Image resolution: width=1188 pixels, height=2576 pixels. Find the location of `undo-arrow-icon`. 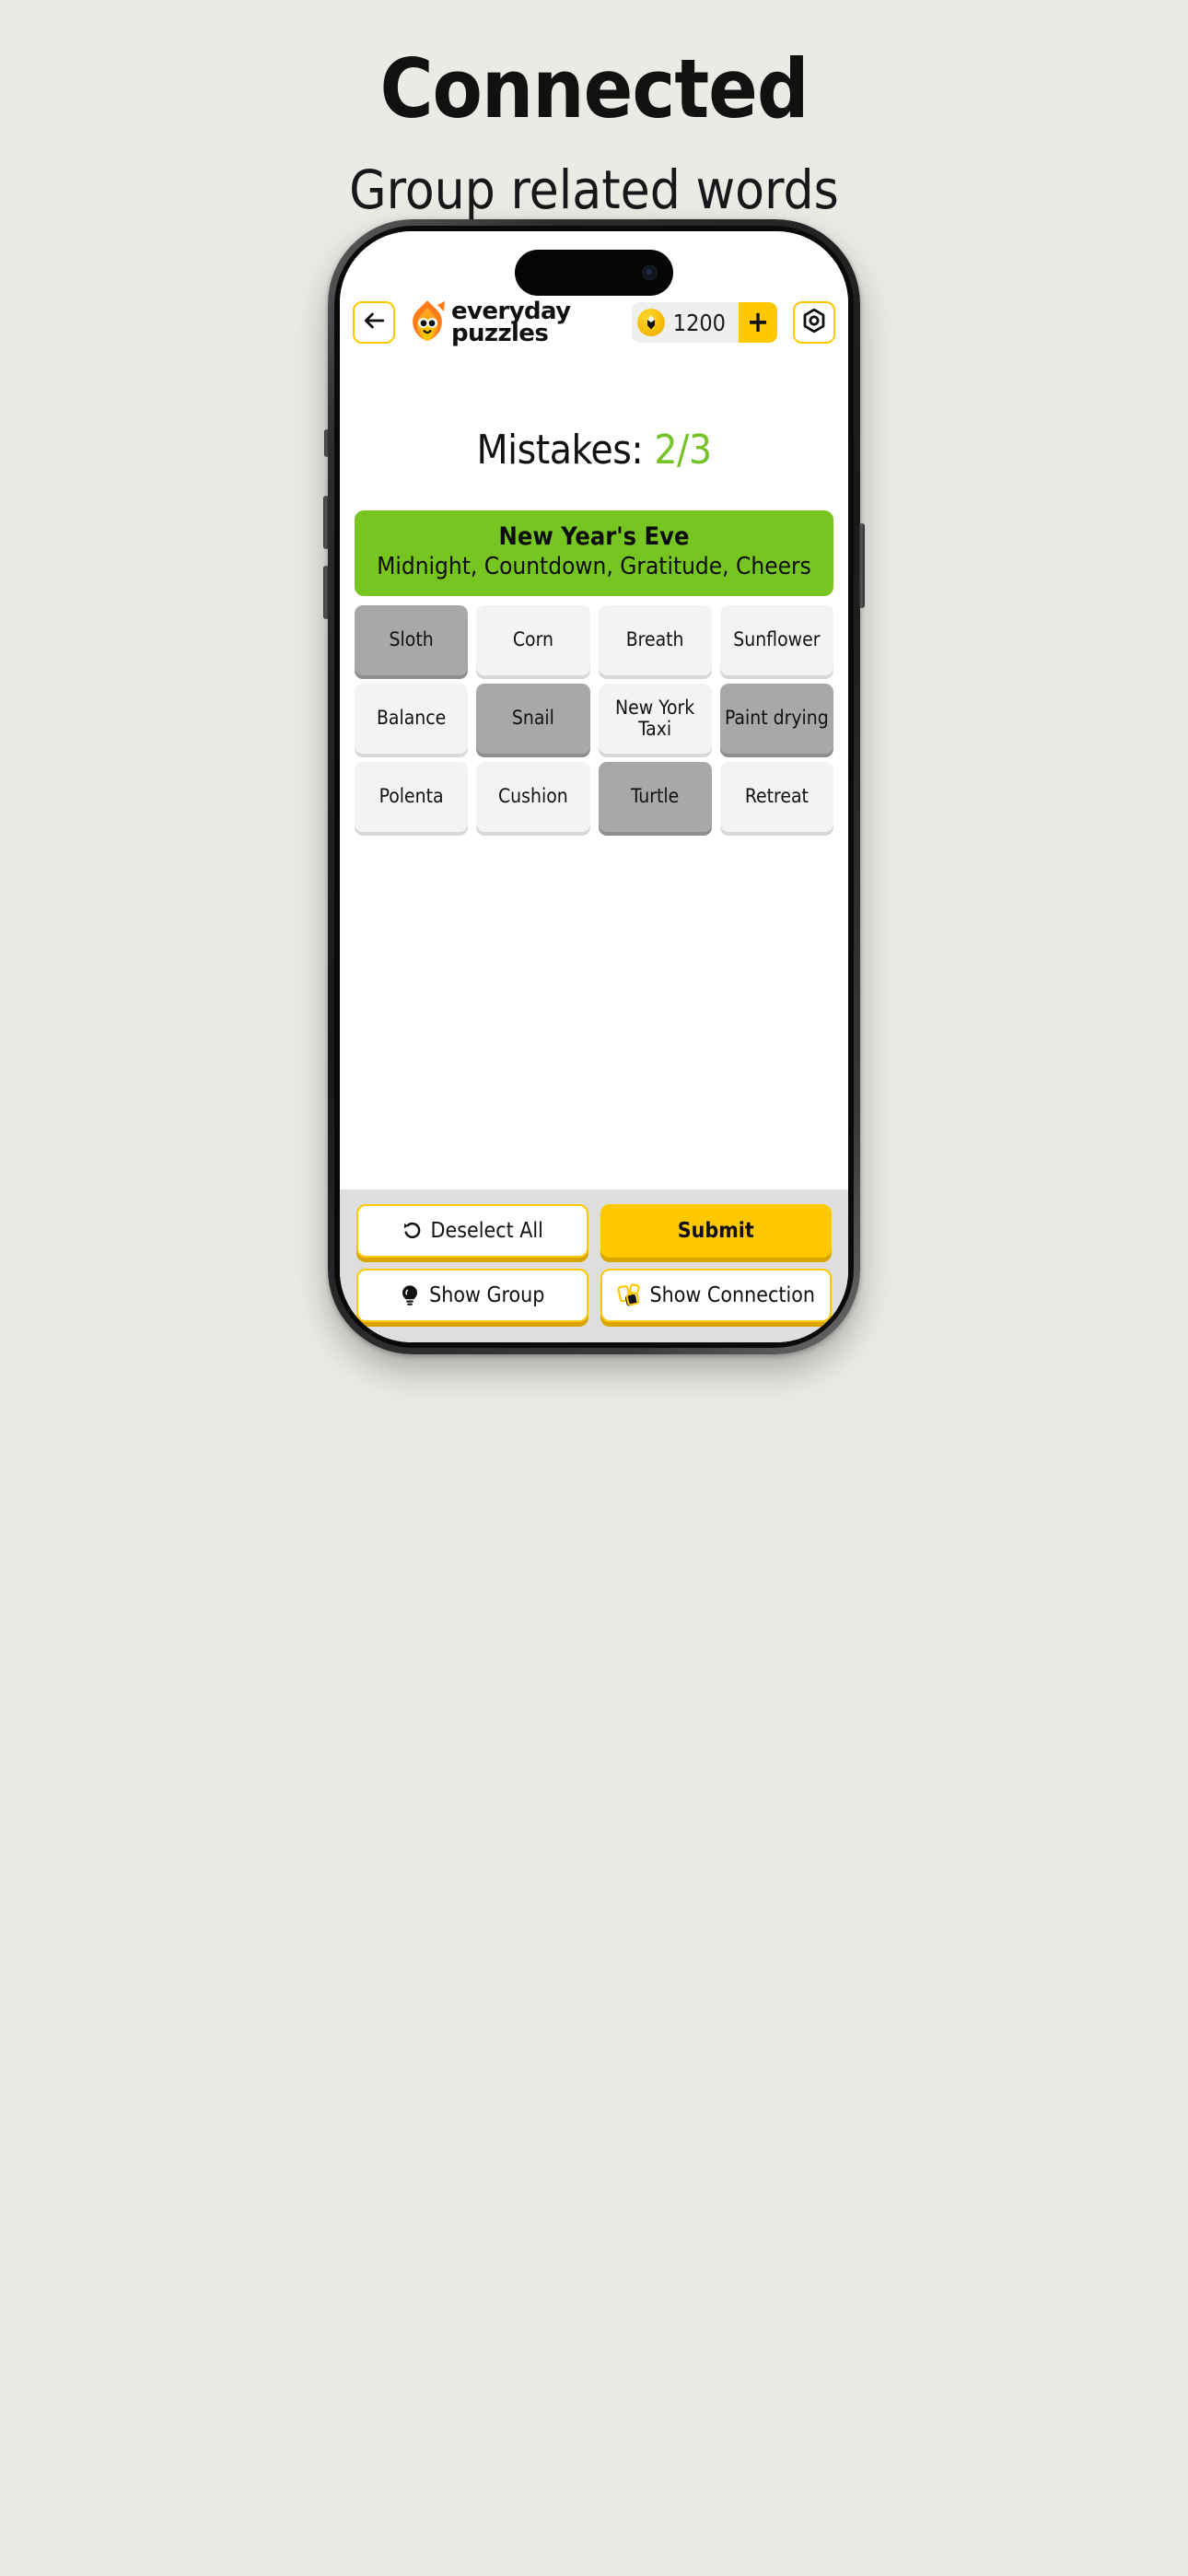

undo-arrow-icon is located at coordinates (412, 1231).